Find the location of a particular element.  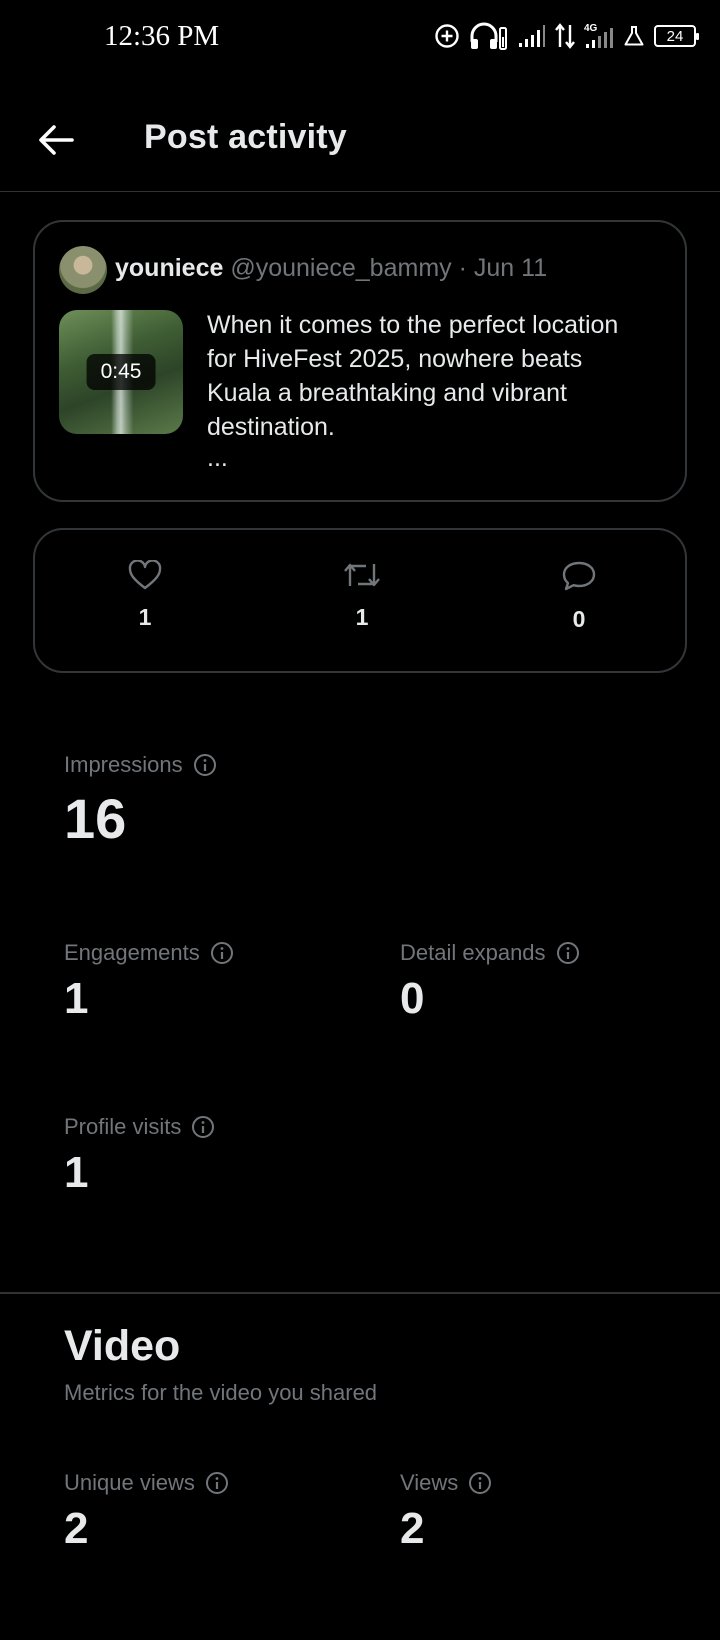

profile-visits-label: Profile visits is located at coordinates (123, 1126).